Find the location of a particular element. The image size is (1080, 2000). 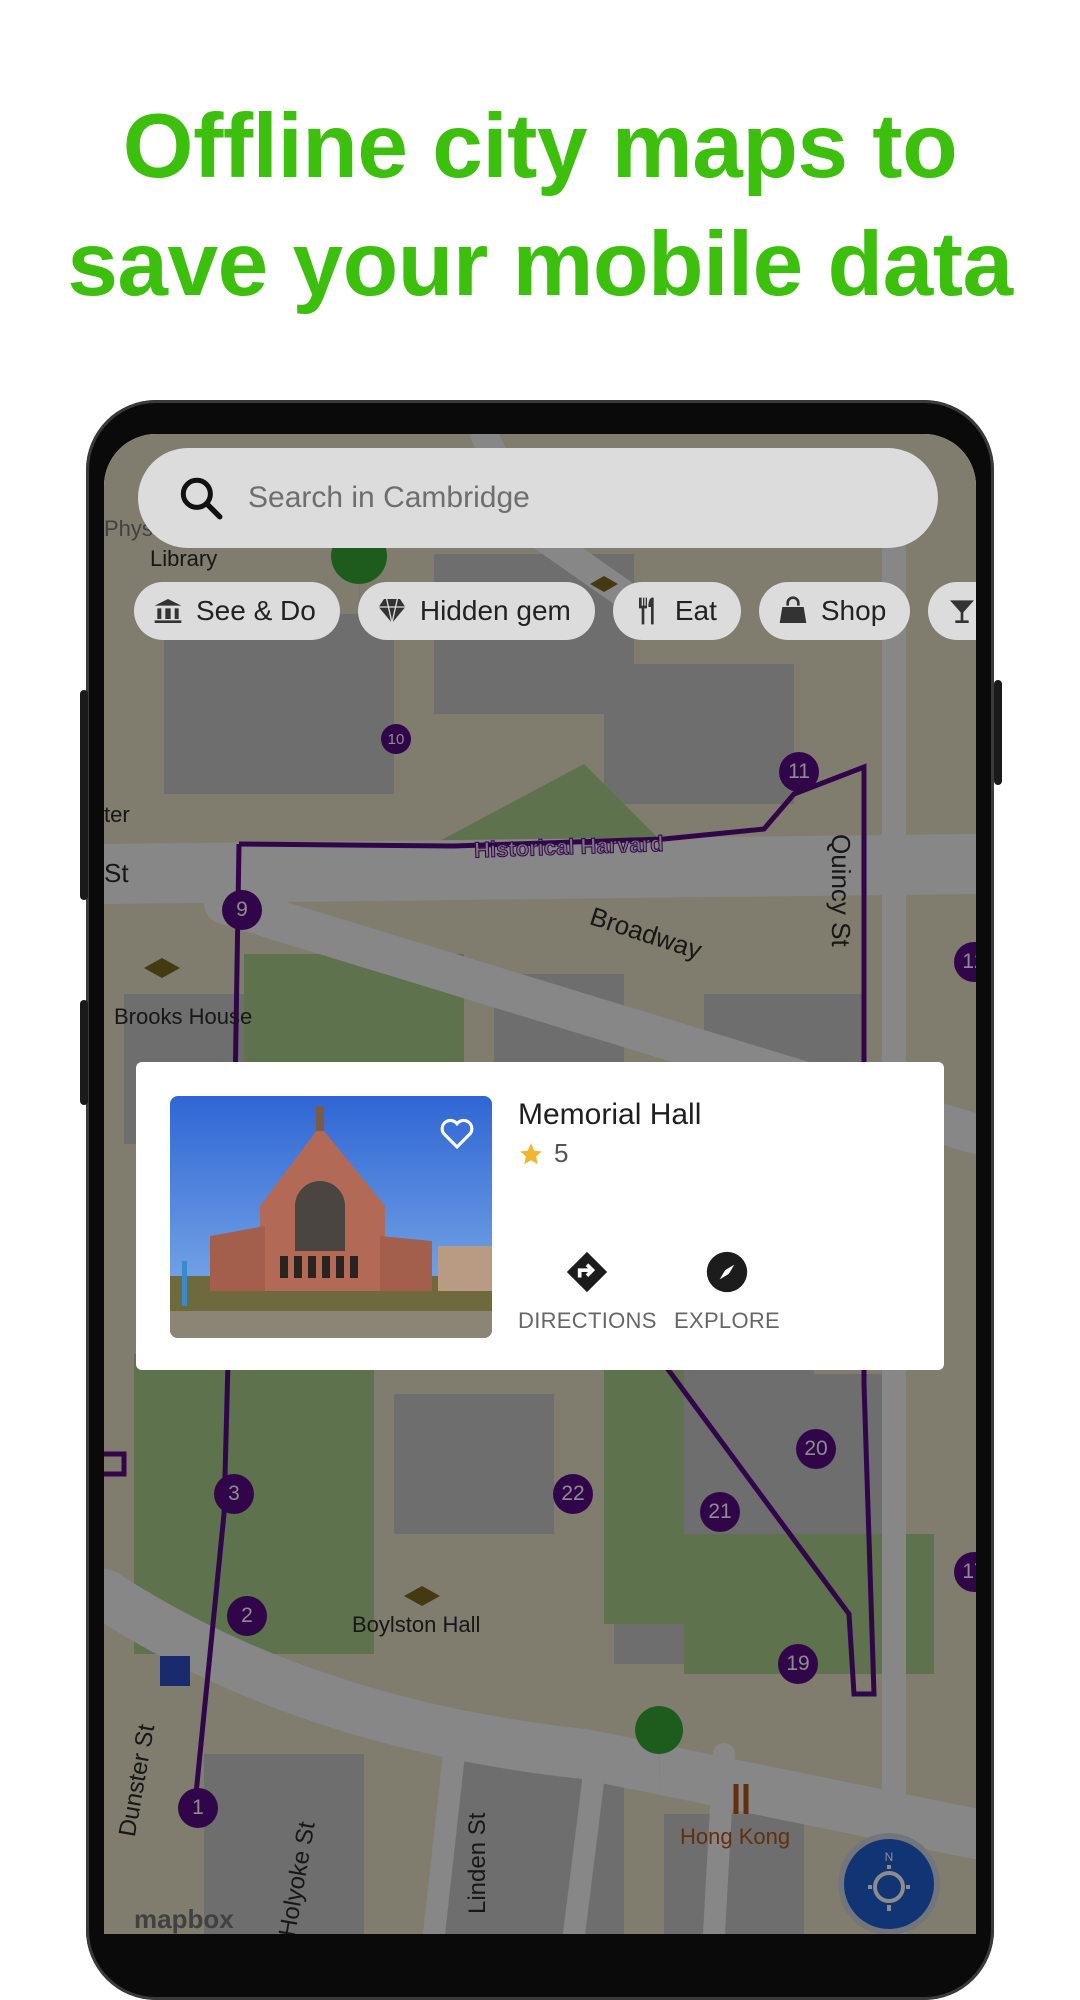

street-label-st: St is located at coordinates (116, 873).